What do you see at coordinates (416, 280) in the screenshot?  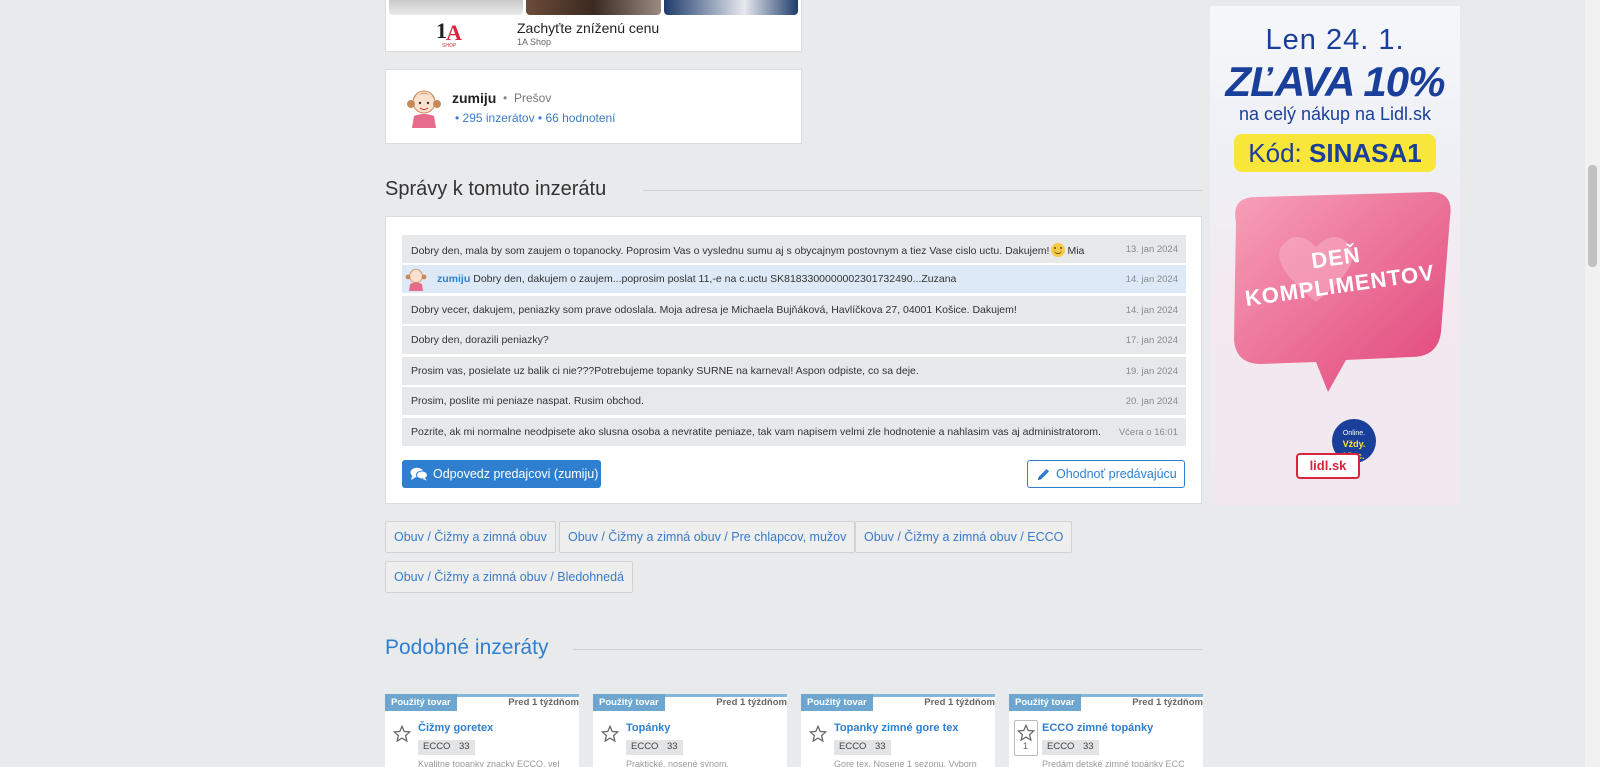 I see `seller-mini-avatar` at bounding box center [416, 280].